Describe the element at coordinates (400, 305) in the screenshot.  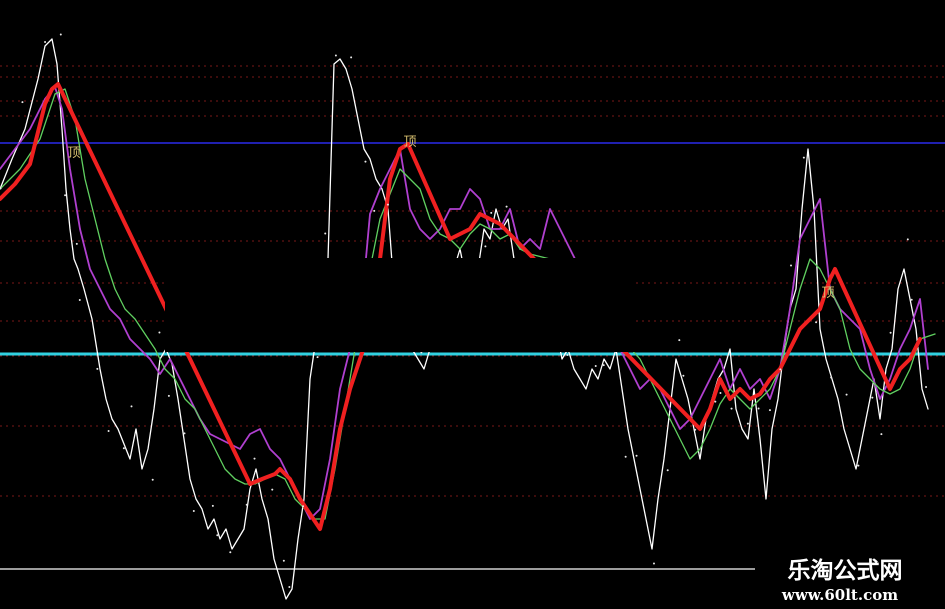
I see `occluder-panel` at that location.